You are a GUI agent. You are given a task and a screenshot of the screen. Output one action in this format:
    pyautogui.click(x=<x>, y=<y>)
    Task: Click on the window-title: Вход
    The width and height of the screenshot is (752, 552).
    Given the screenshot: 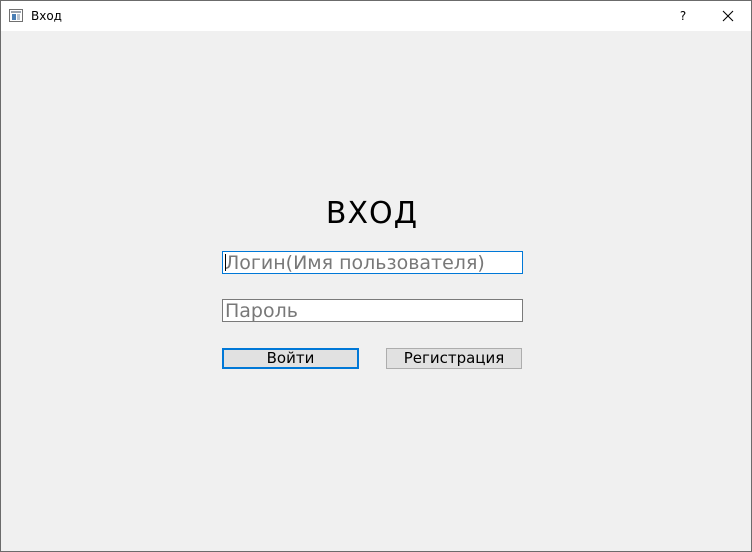 What is the action you would take?
    pyautogui.click(x=46, y=16)
    